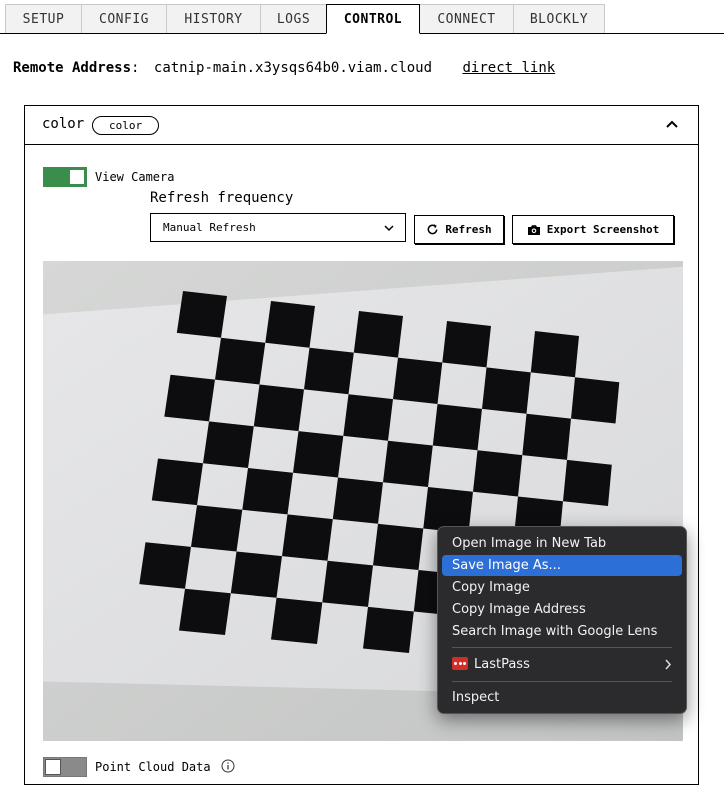 Image resolution: width=724 pixels, height=796 pixels. I want to click on tab-control: CONTROL, so click(373, 19).